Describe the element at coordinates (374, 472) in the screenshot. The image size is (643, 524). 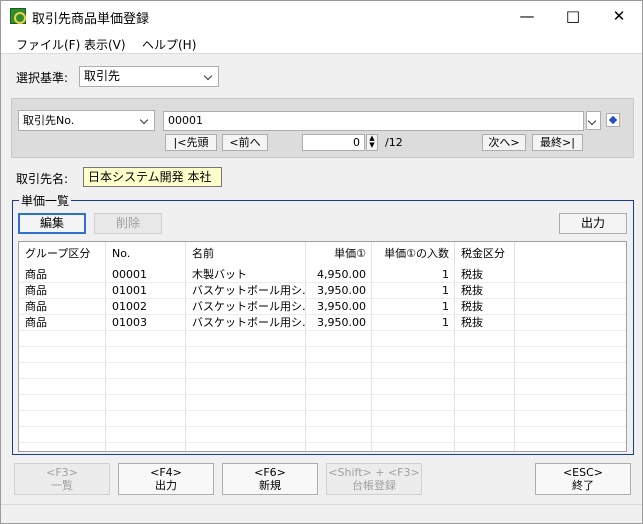
I see `shift-f3-key-label: <Shift> + <F3>` at that location.